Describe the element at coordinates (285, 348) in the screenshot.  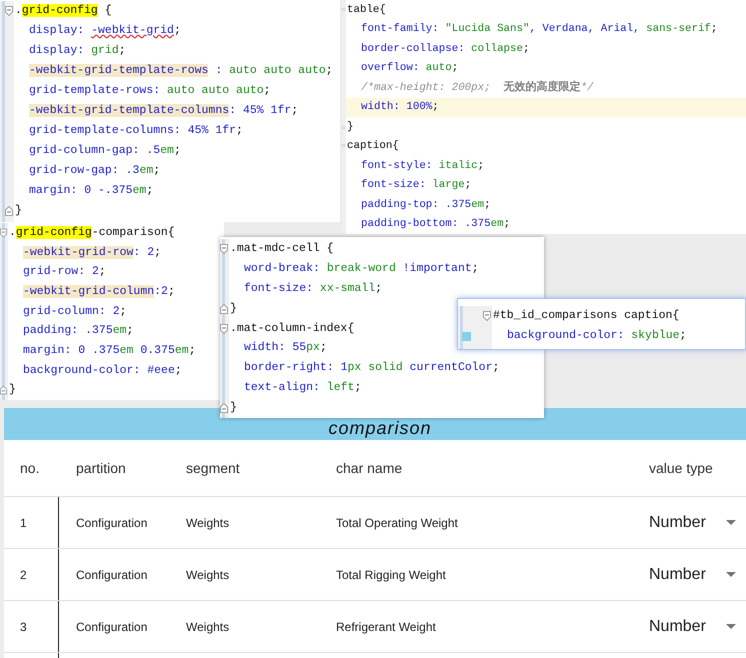
I see `code-line: width: 55px;` at that location.